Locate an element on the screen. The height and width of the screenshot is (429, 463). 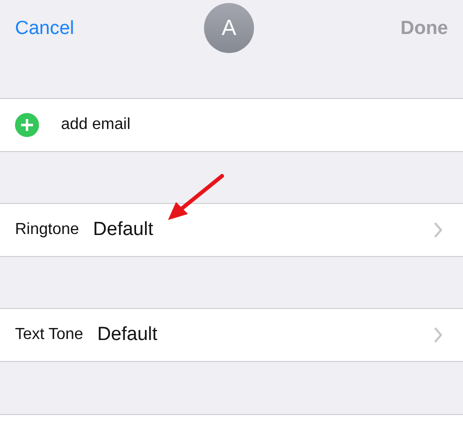
settings-row: Ringtone Default is located at coordinates (231, 230).